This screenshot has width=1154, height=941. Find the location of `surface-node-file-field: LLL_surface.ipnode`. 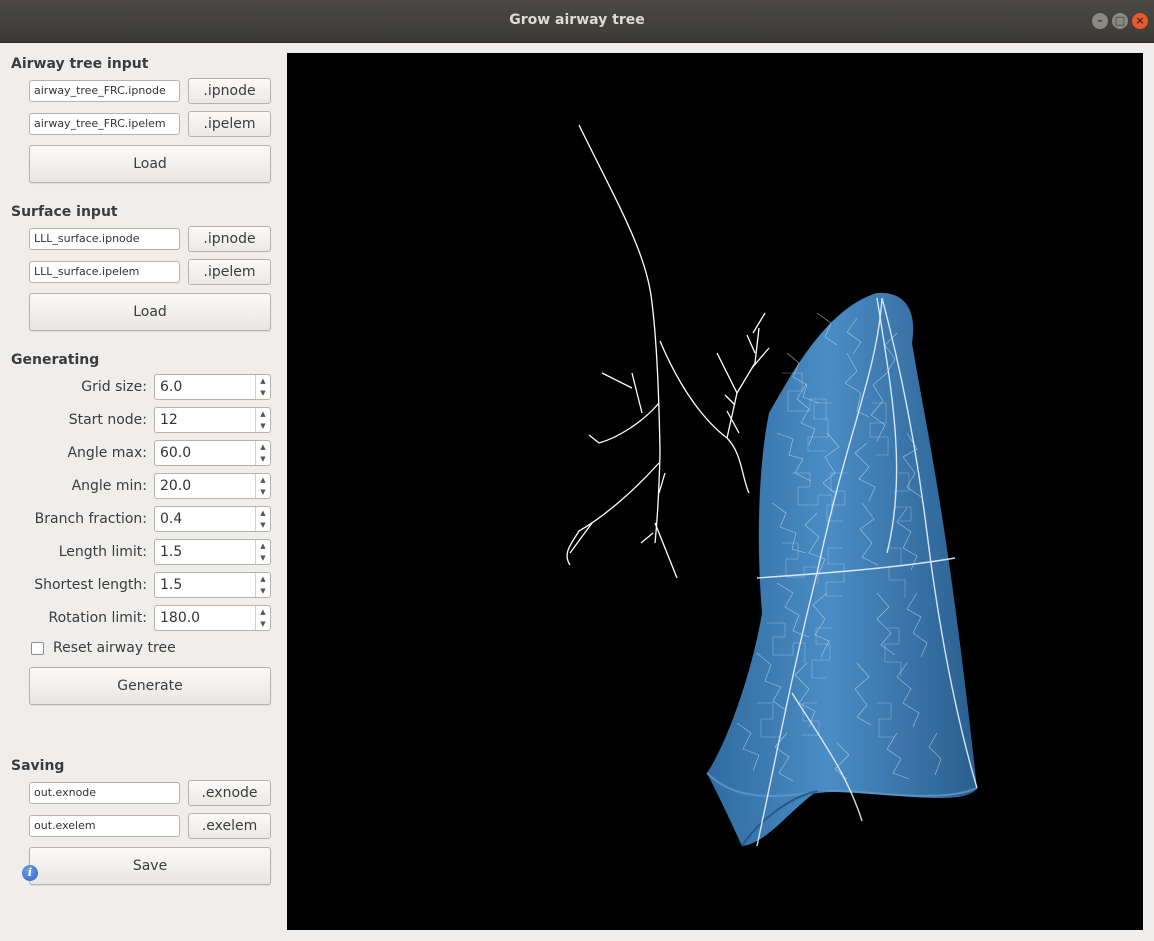

surface-node-file-field: LLL_surface.ipnode is located at coordinates (104, 239).